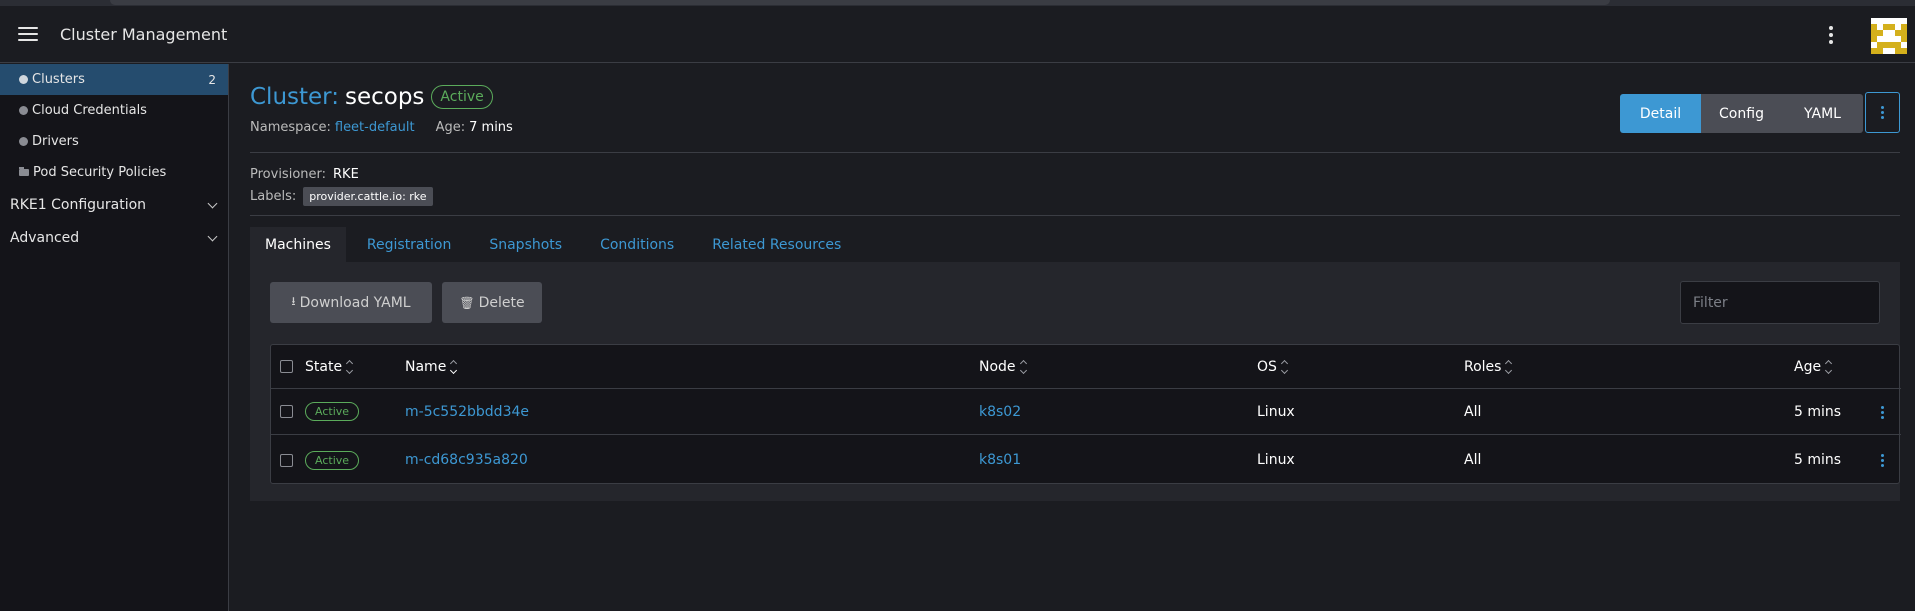 The image size is (1915, 611). What do you see at coordinates (114, 237) in the screenshot?
I see `sidebar-group-advanced: Advanced` at bounding box center [114, 237].